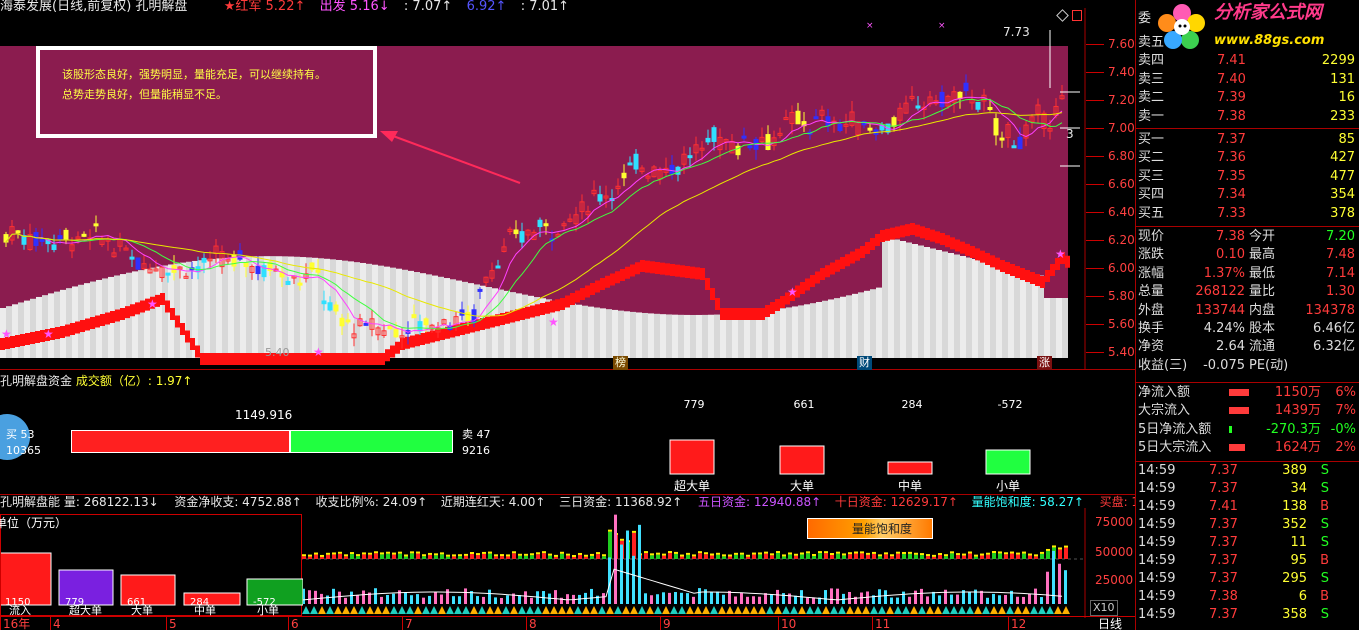 This screenshot has height=630, width=1359. What do you see at coordinates (1248, 117) in the screenshot?
I see `order-book-row: 卖一 7.38 233` at bounding box center [1248, 117].